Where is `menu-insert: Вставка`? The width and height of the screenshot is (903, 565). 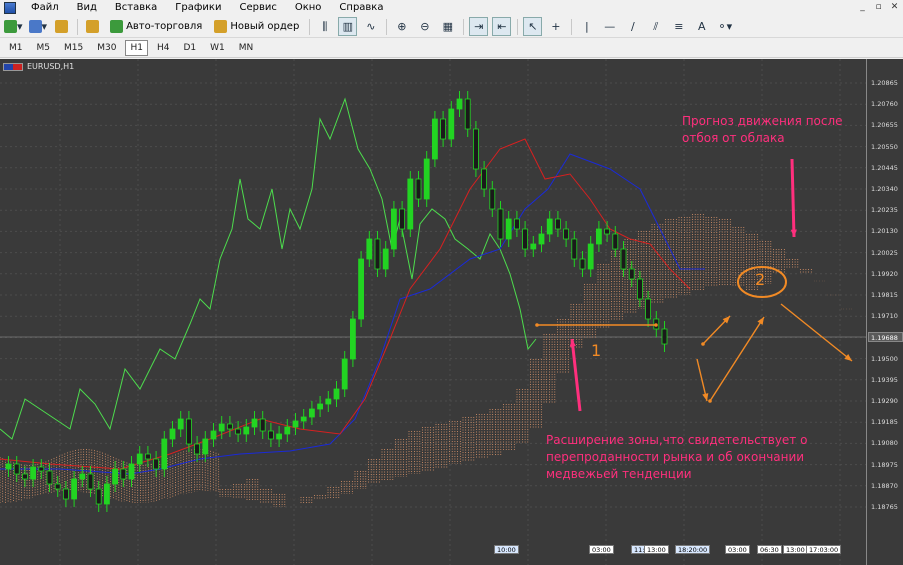
menu-insert: Вставка is located at coordinates (136, 8).